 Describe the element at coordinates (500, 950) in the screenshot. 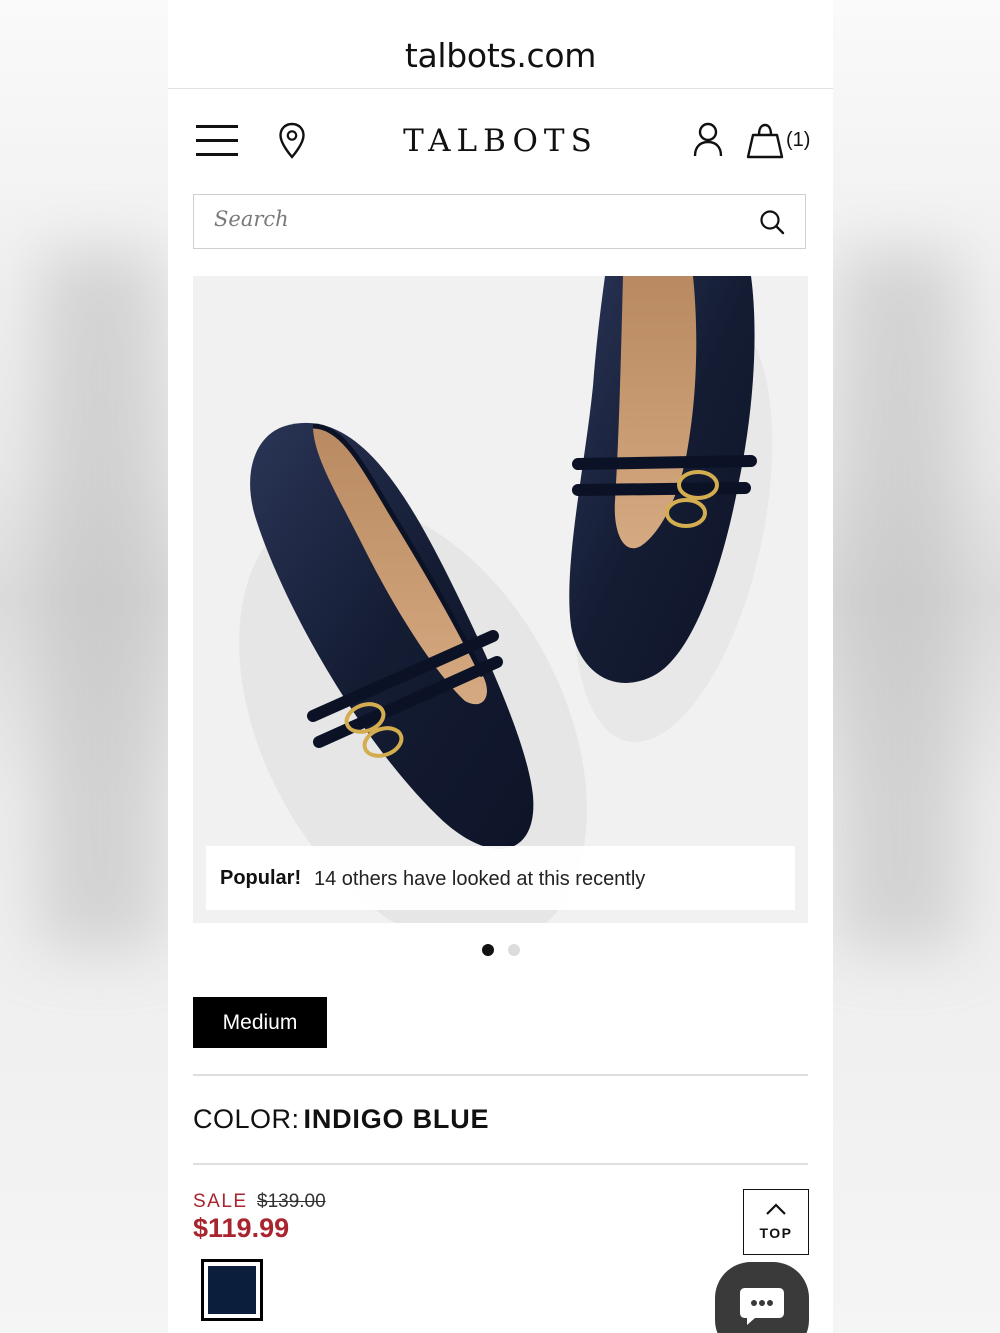

I see `carousel-dots` at that location.